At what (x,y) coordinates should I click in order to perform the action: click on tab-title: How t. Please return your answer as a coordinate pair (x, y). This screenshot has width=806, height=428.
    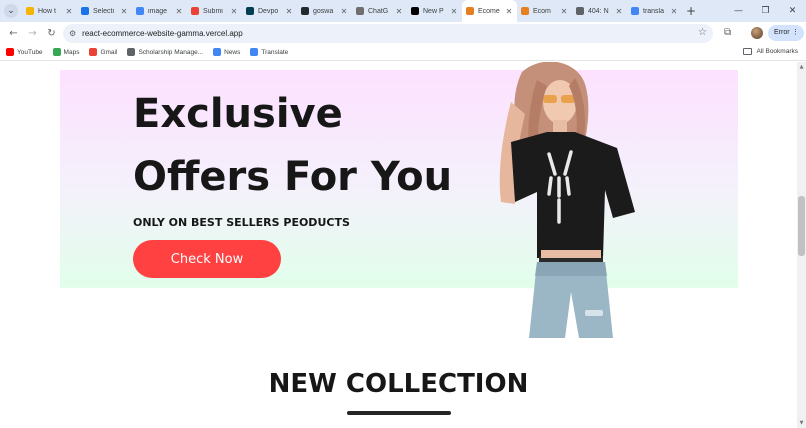
    Looking at the image, I should click on (47, 11).